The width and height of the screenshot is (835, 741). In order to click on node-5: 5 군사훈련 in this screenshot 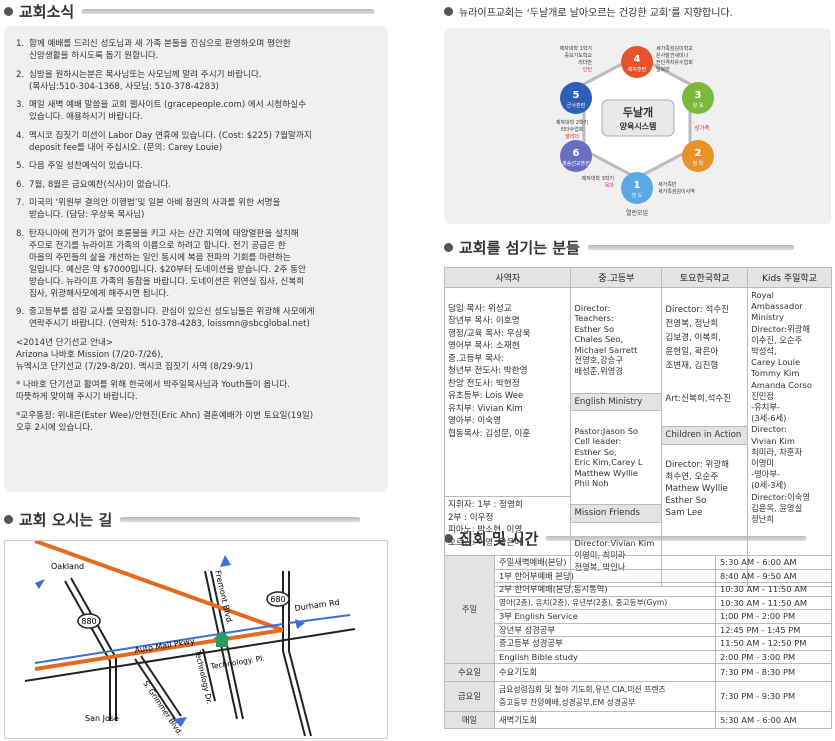, I will do `click(576, 98)`.